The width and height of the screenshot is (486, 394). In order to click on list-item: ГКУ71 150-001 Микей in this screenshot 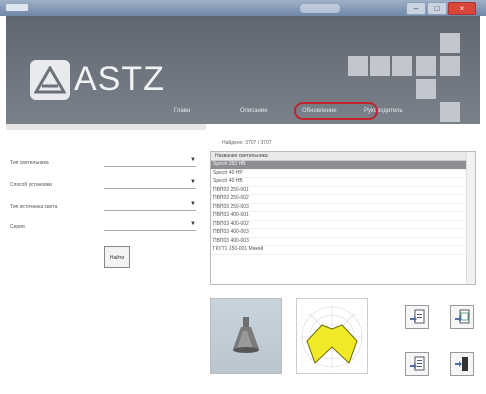, I will do `click(343, 250)`.